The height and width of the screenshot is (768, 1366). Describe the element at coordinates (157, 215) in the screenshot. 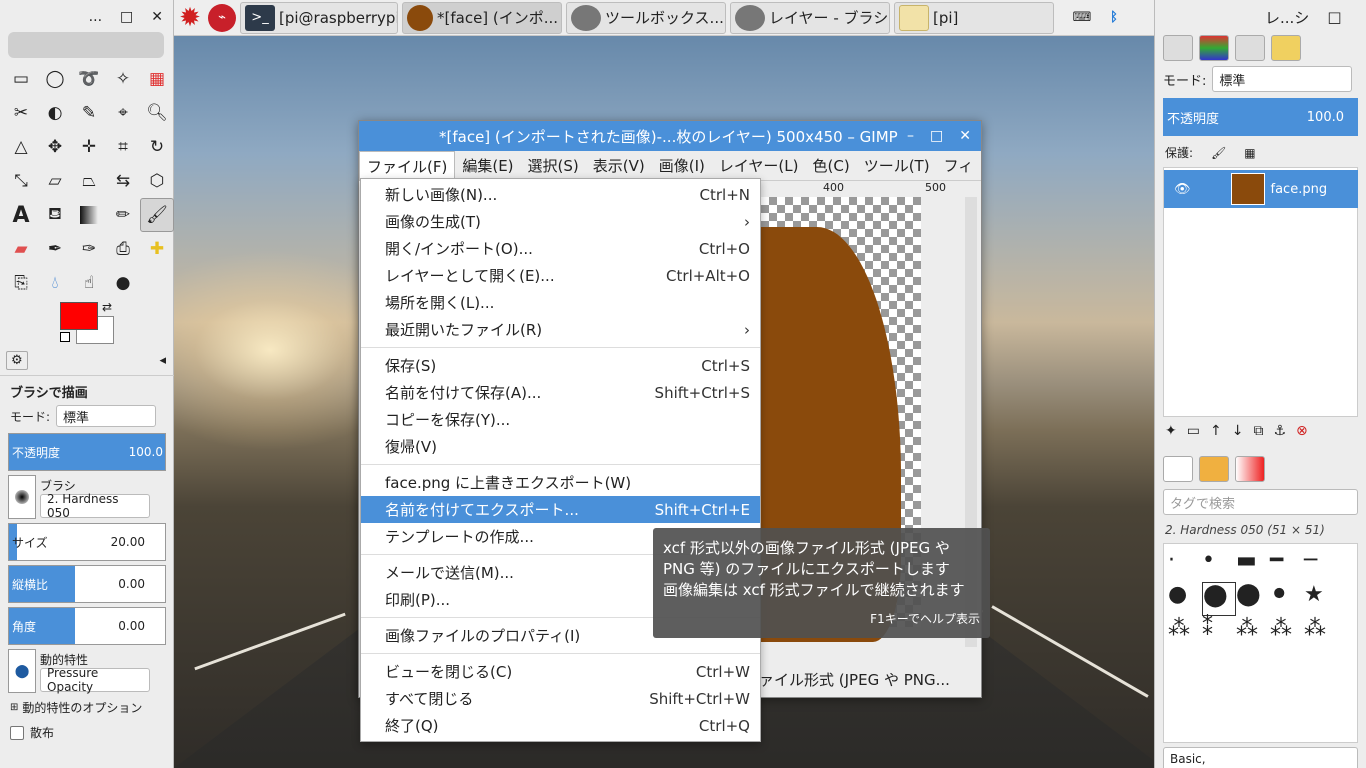

I see `paintbrush-icon: 🖌︎` at that location.